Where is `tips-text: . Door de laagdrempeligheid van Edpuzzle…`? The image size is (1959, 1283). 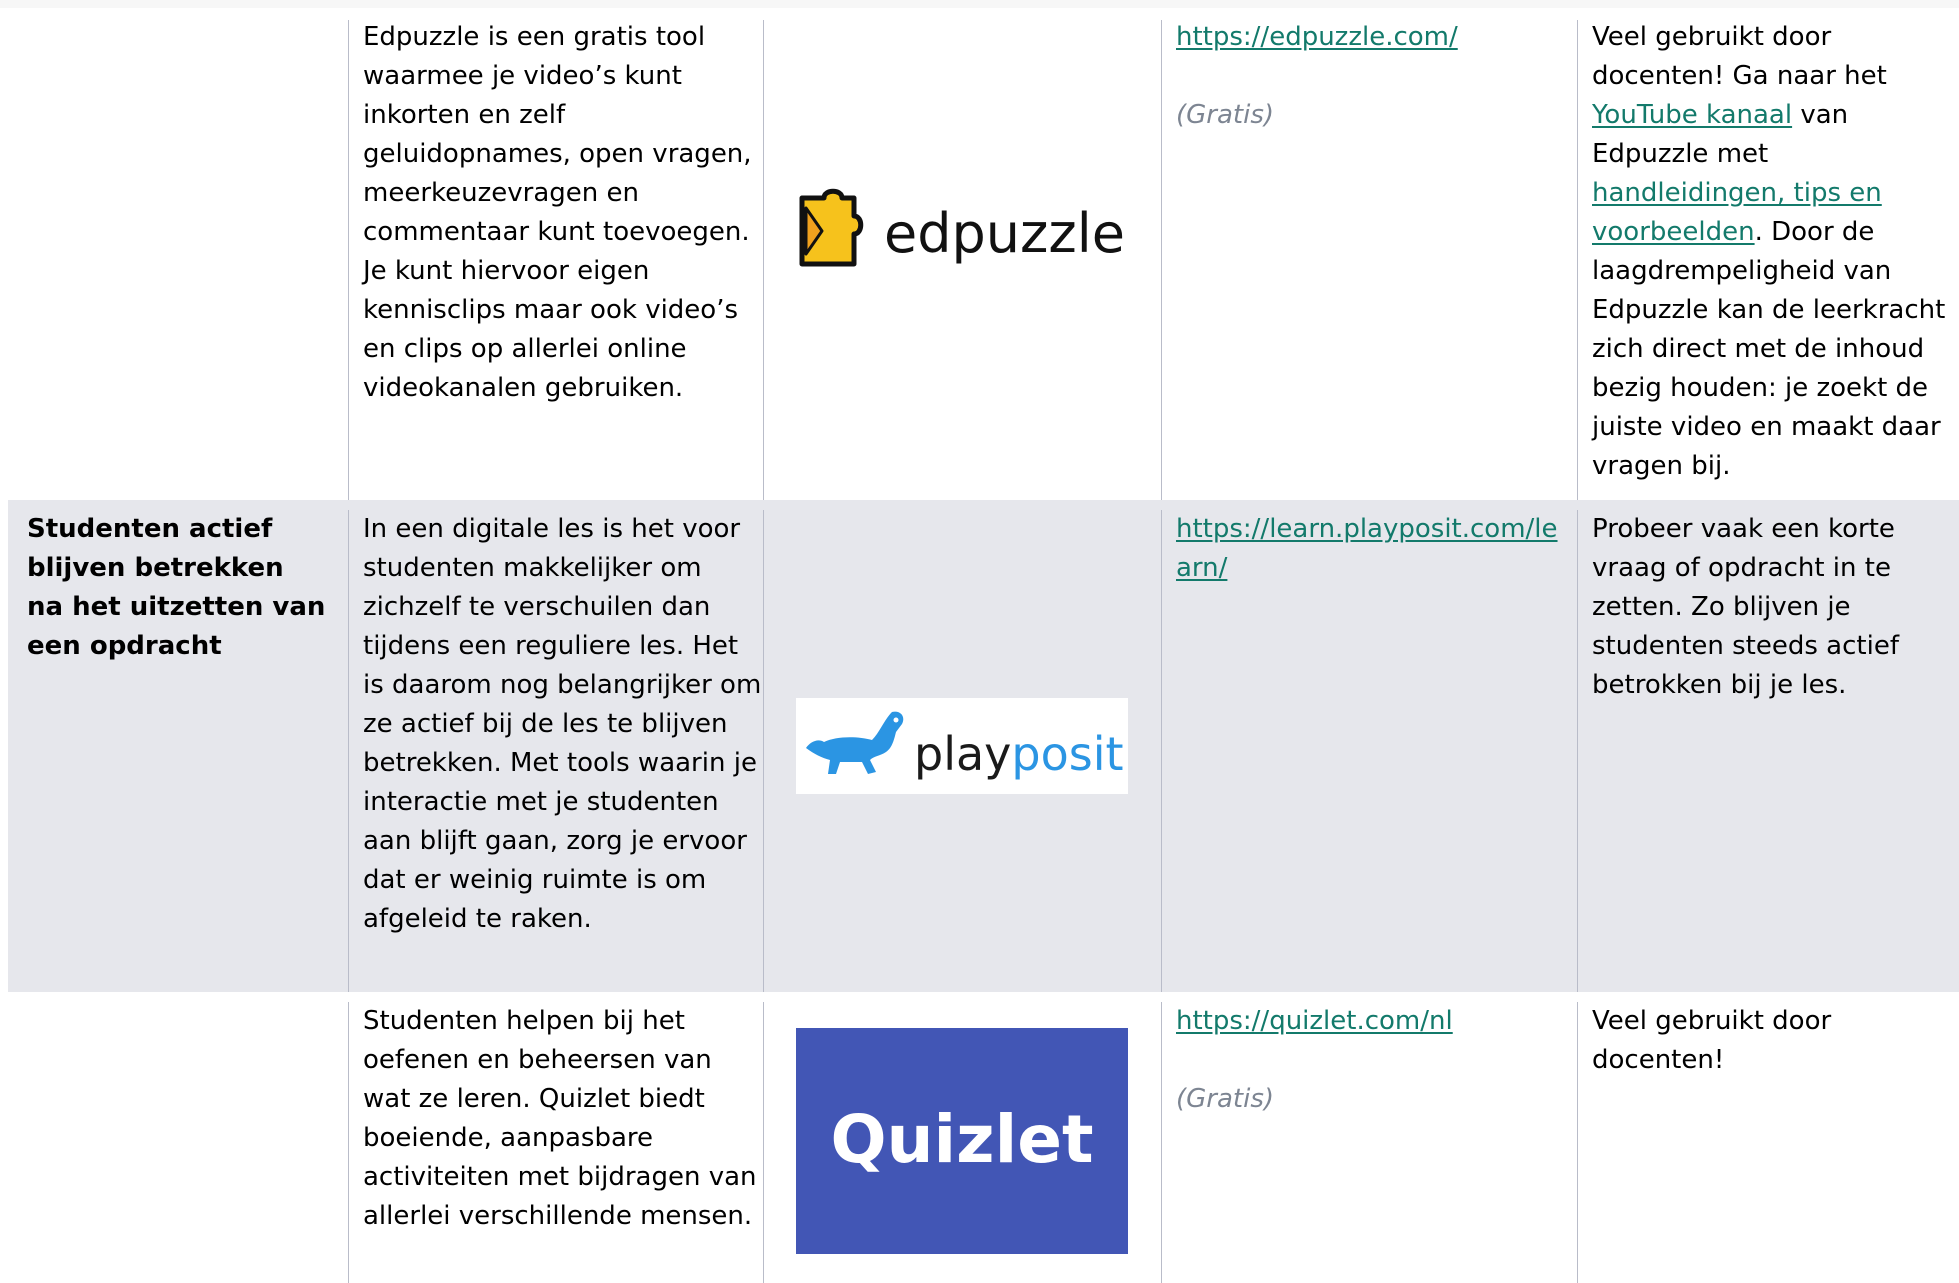
tips-text: . Door de laagdrempeligheid van Edpuzzle… is located at coordinates (1769, 349).